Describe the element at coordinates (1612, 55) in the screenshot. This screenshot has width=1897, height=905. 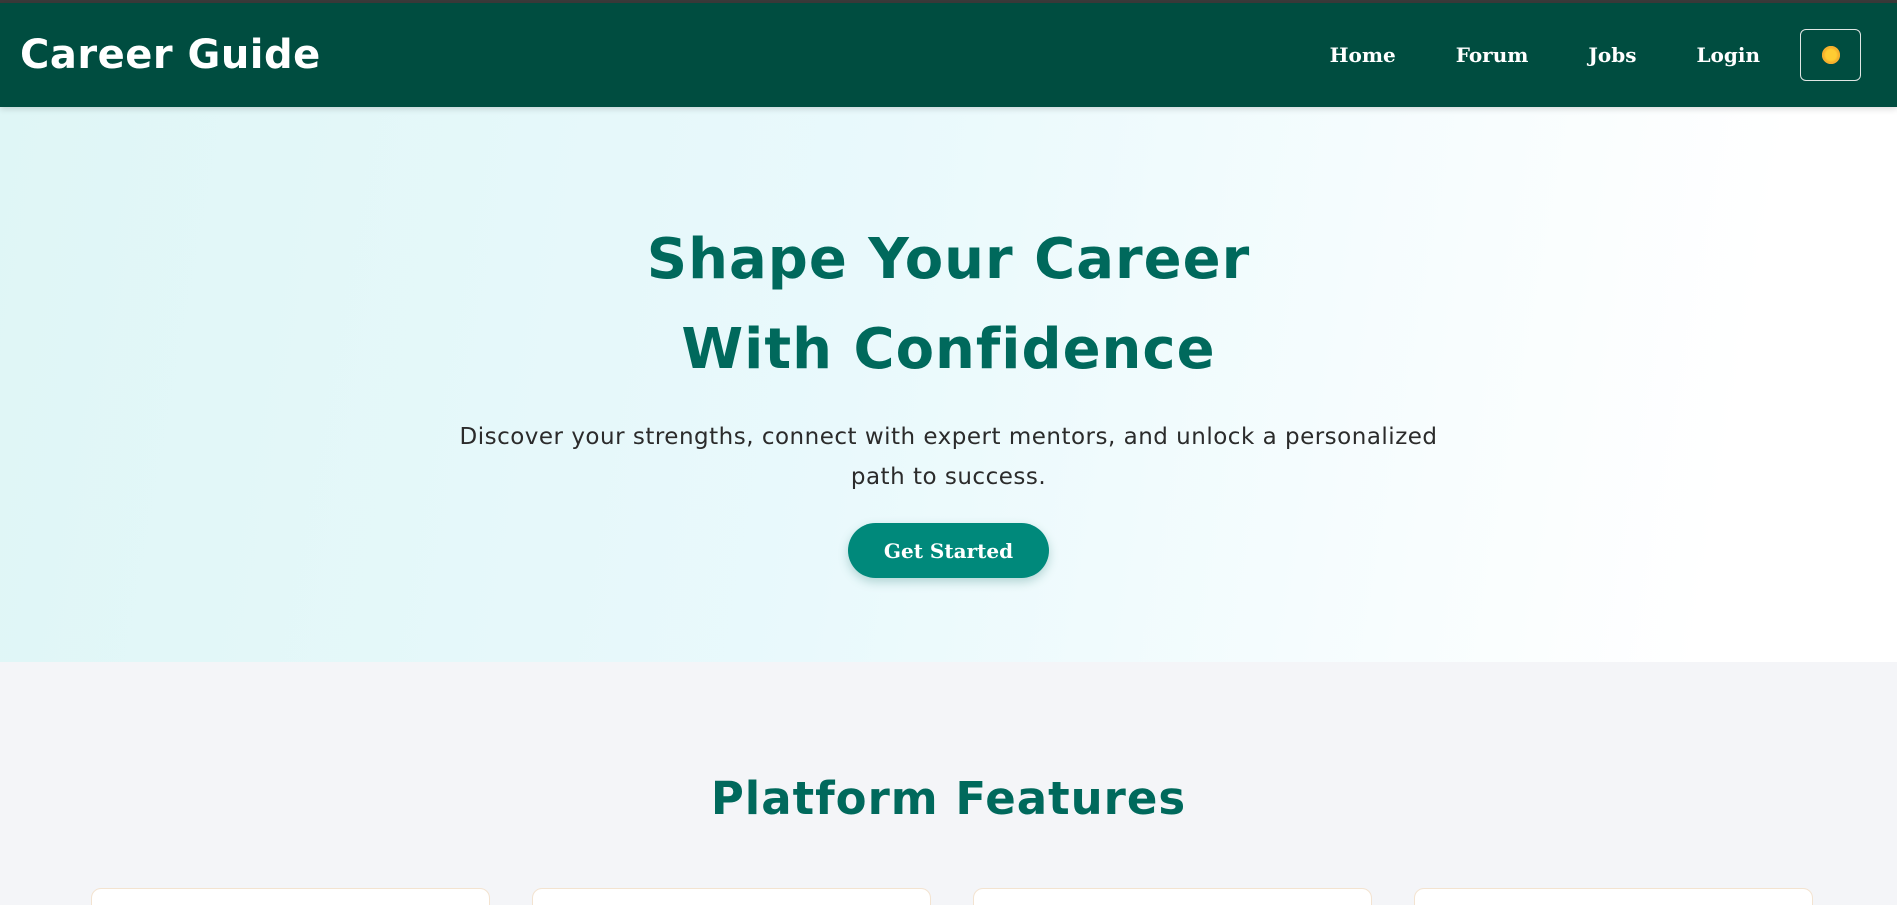
I see `nav-jobs-link: Jobs` at that location.